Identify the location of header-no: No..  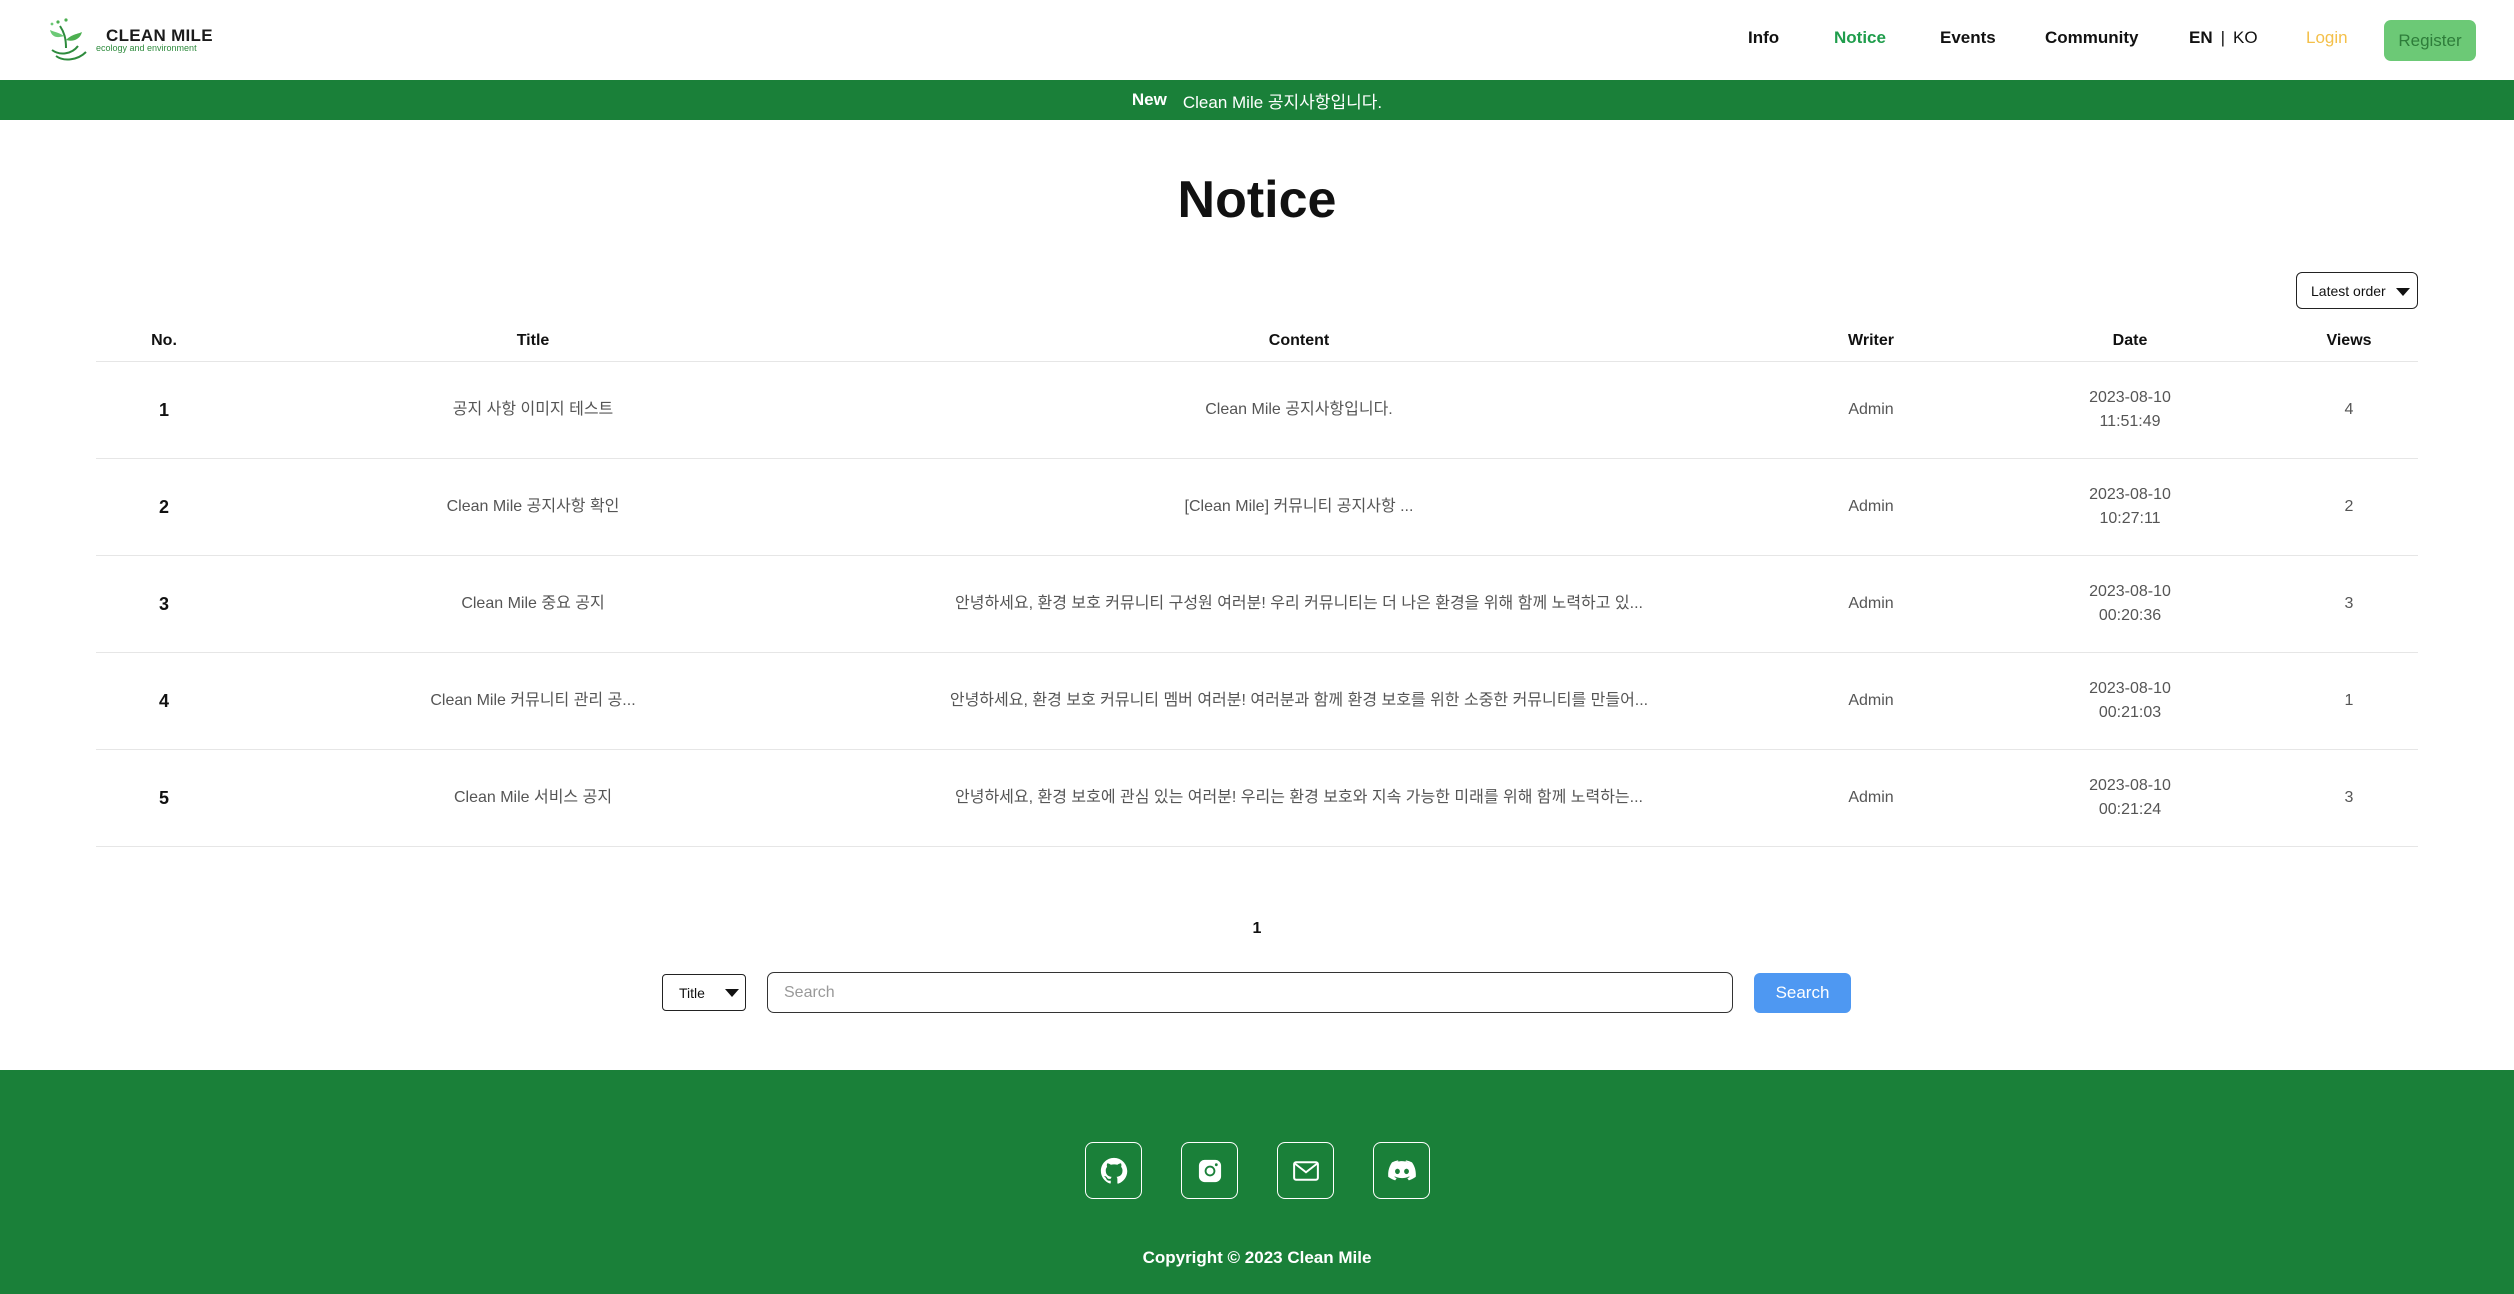
(164, 340).